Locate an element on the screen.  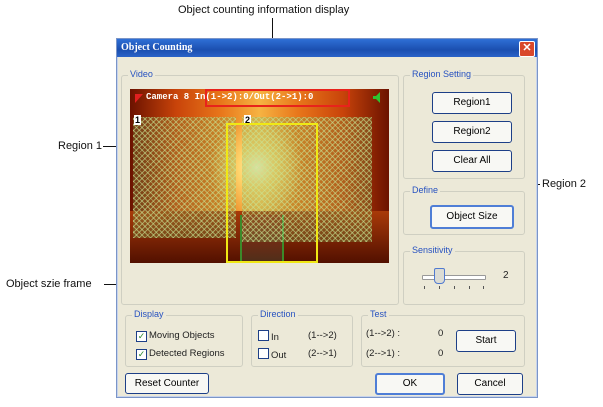
dialog-title: Object Counting is located at coordinates (157, 47).